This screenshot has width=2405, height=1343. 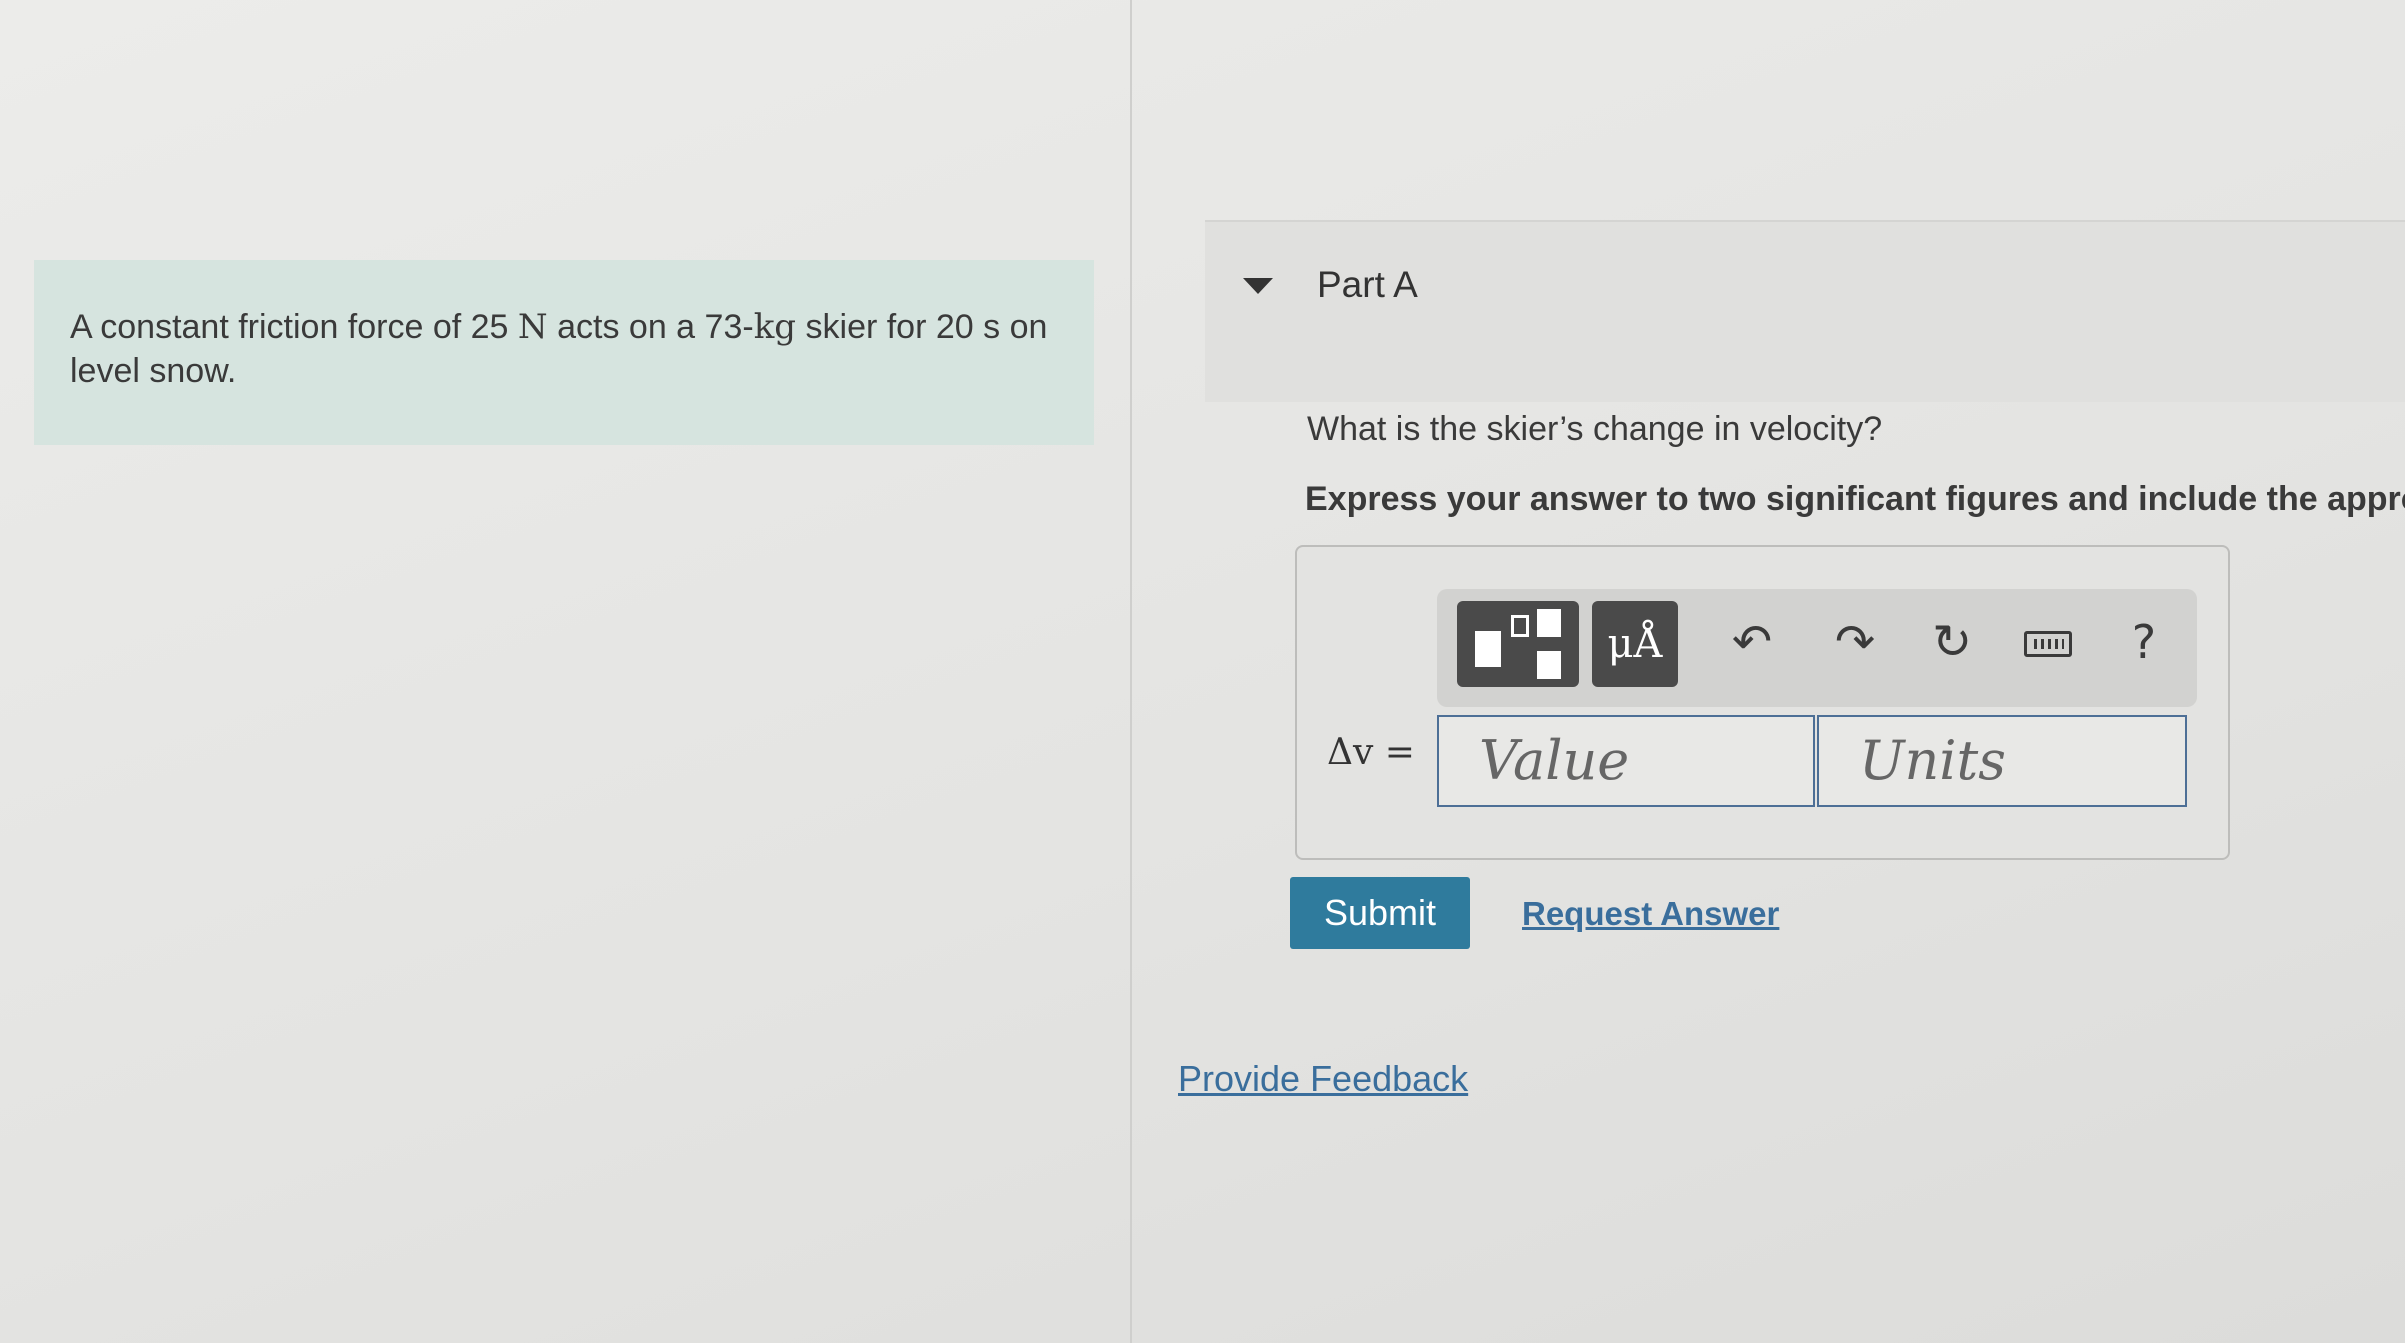 I want to click on request-answer-link: Request Answer, so click(x=1650, y=914).